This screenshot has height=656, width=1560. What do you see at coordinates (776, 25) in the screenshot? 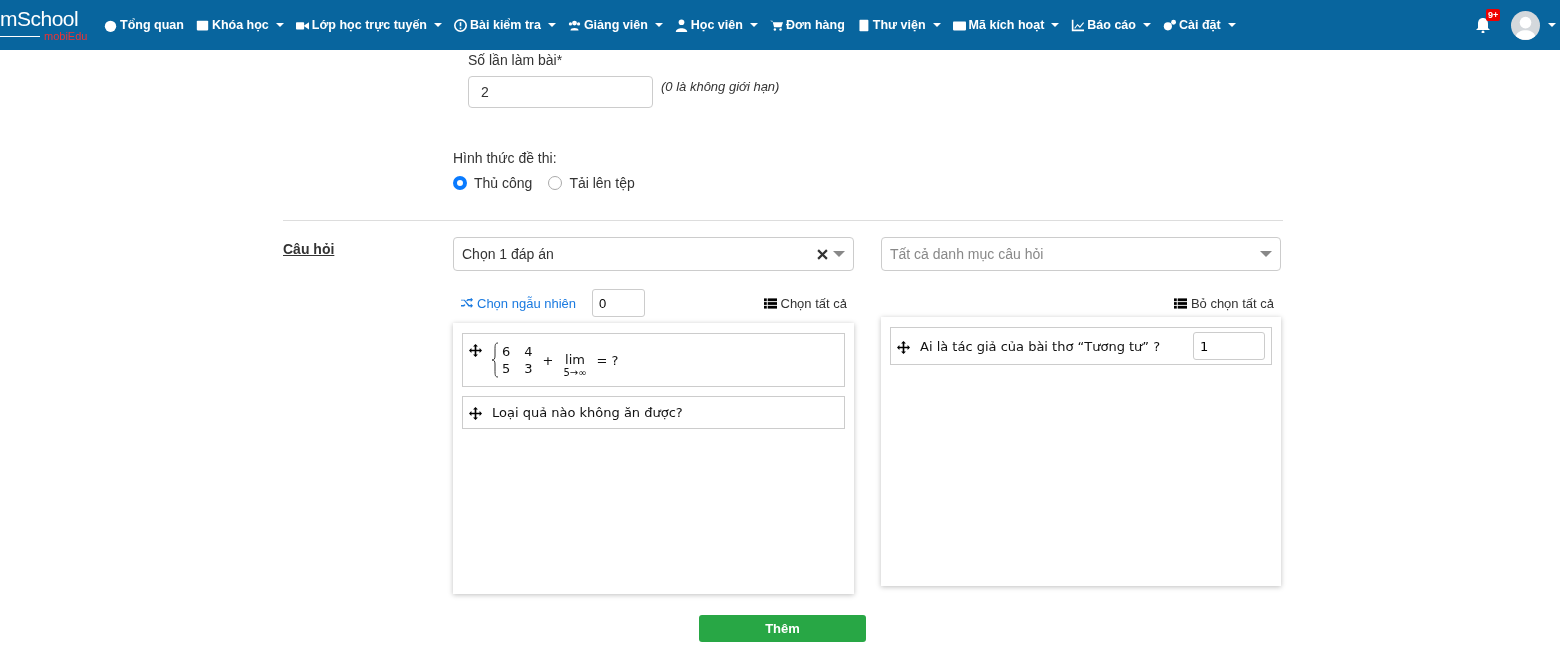
I see `cart-icon` at bounding box center [776, 25].